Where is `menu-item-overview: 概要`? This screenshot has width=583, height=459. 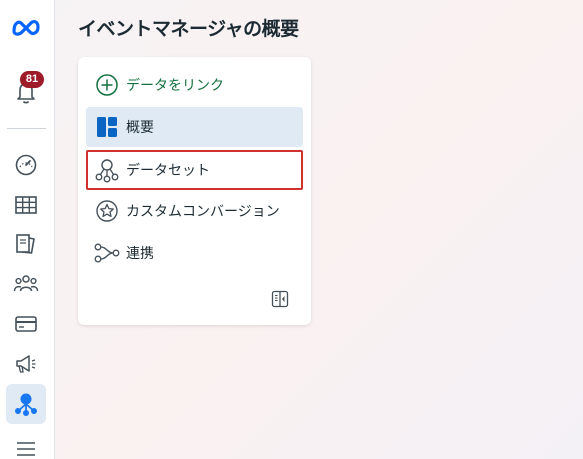 menu-item-overview: 概要 is located at coordinates (194, 127).